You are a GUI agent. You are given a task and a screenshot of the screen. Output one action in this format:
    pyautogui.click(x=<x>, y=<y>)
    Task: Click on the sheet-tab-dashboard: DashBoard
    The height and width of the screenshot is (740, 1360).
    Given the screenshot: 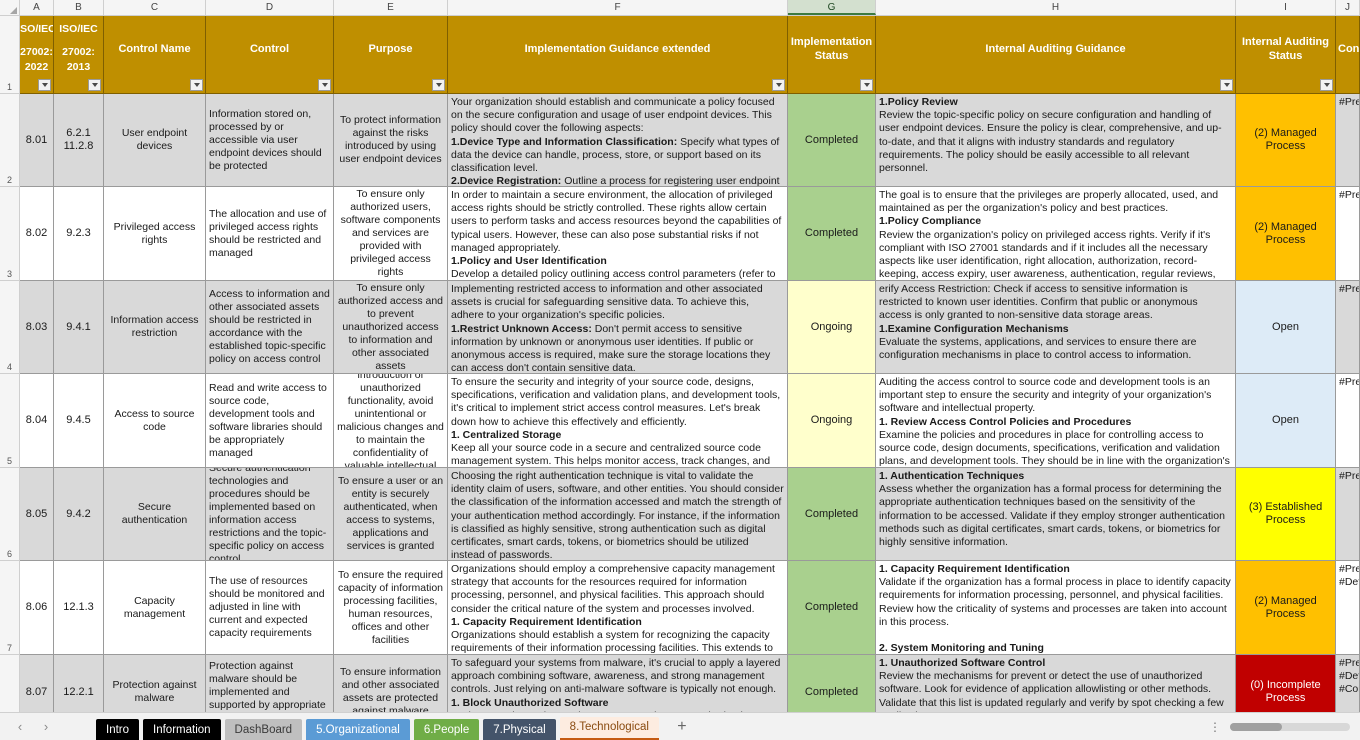 What is the action you would take?
    pyautogui.click(x=263, y=729)
    